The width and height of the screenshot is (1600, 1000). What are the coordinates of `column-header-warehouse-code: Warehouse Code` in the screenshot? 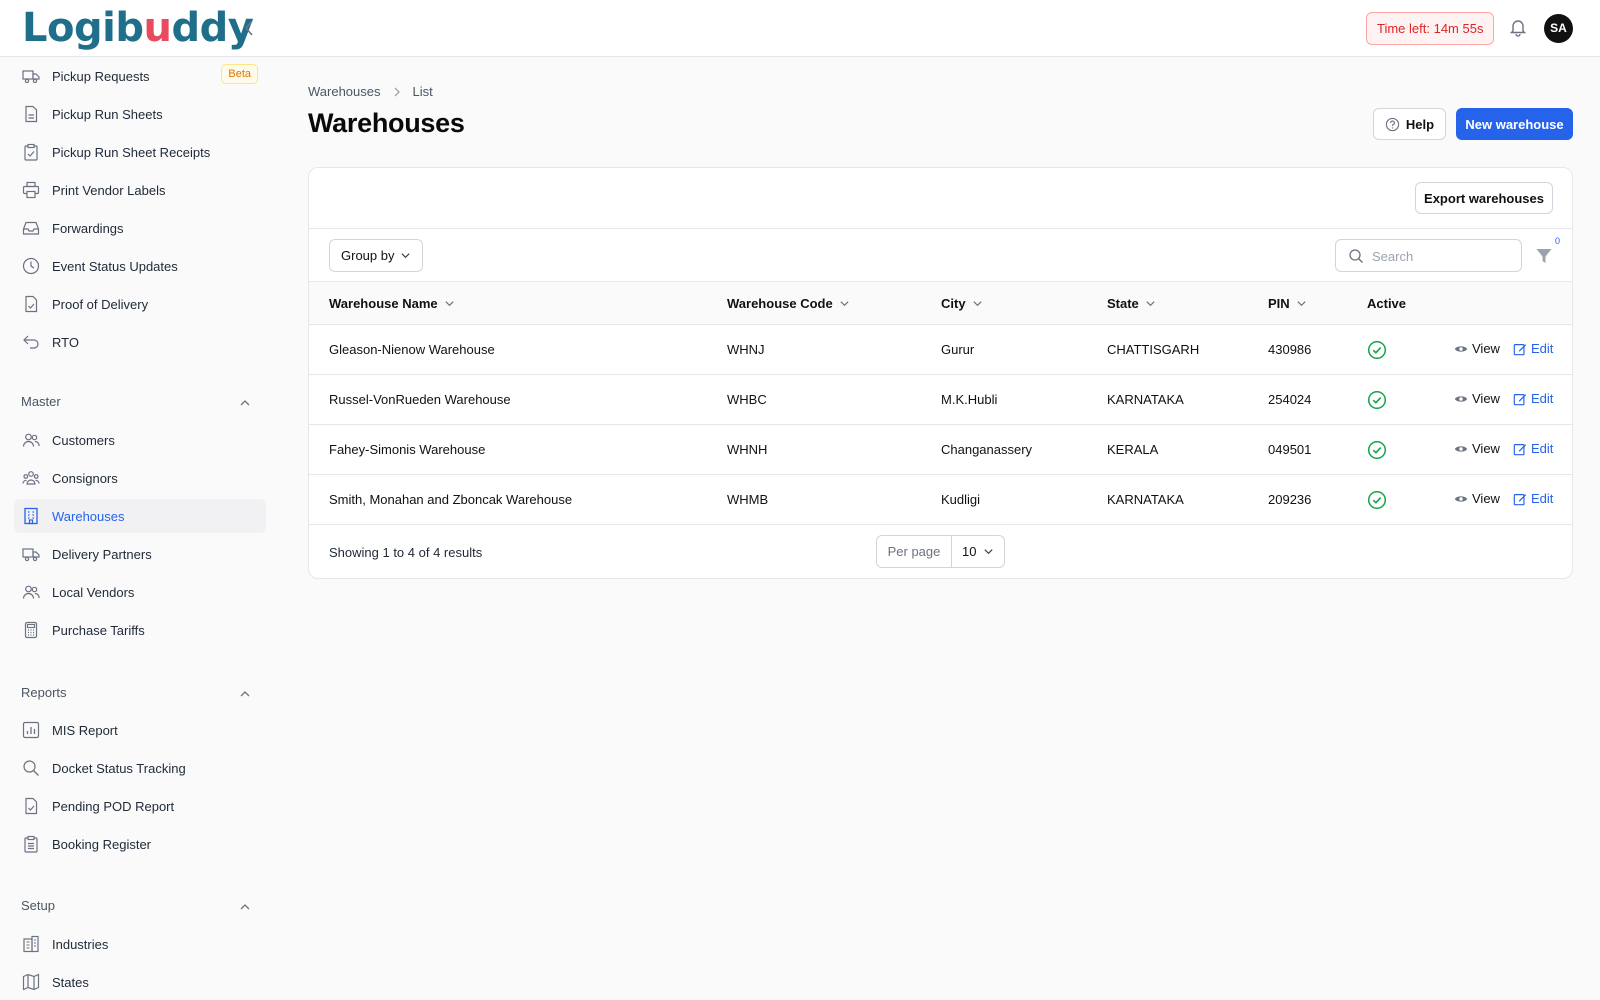 It's located at (788, 303).